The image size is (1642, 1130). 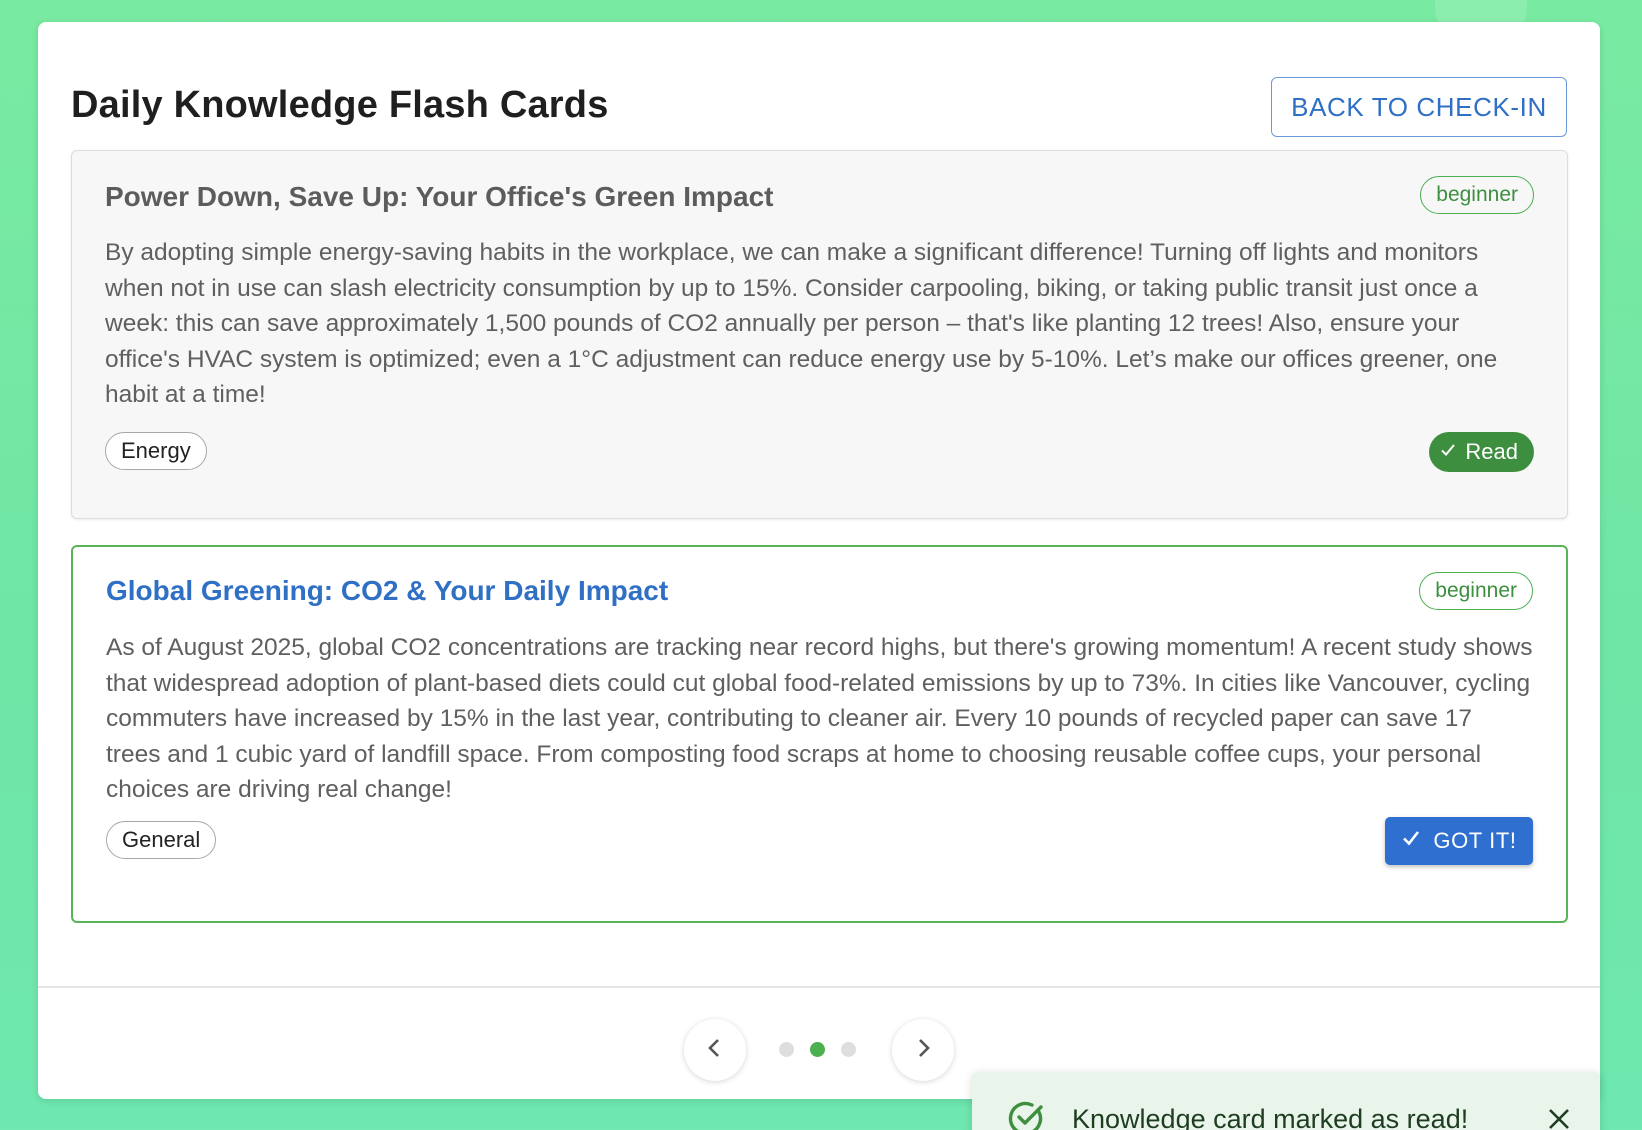 What do you see at coordinates (817, 1049) in the screenshot?
I see `pagination-dot-2-active` at bounding box center [817, 1049].